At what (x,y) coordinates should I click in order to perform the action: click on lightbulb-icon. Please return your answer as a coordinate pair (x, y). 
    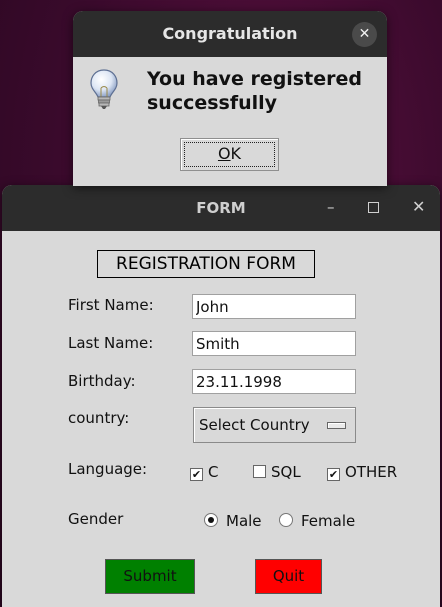
    Looking at the image, I should click on (104, 89).